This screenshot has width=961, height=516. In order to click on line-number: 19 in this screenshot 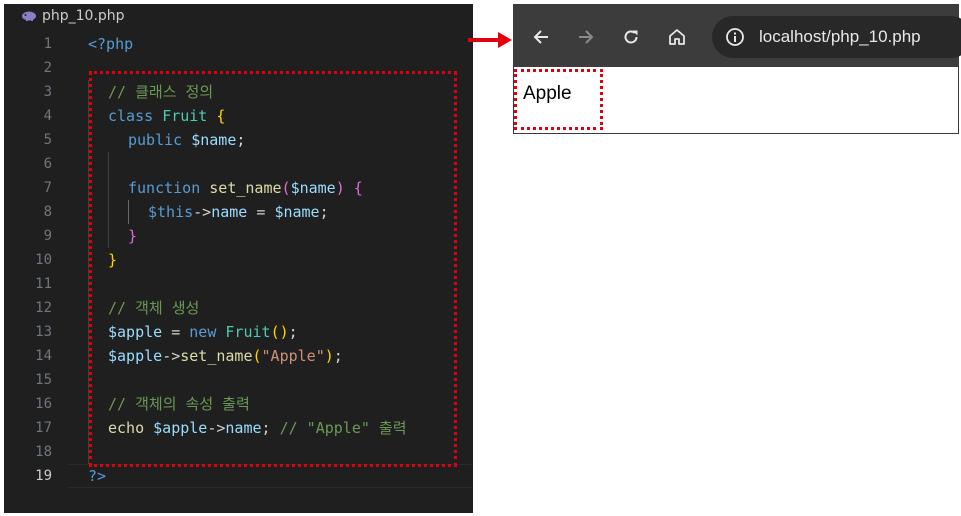, I will do `click(43, 476)`.